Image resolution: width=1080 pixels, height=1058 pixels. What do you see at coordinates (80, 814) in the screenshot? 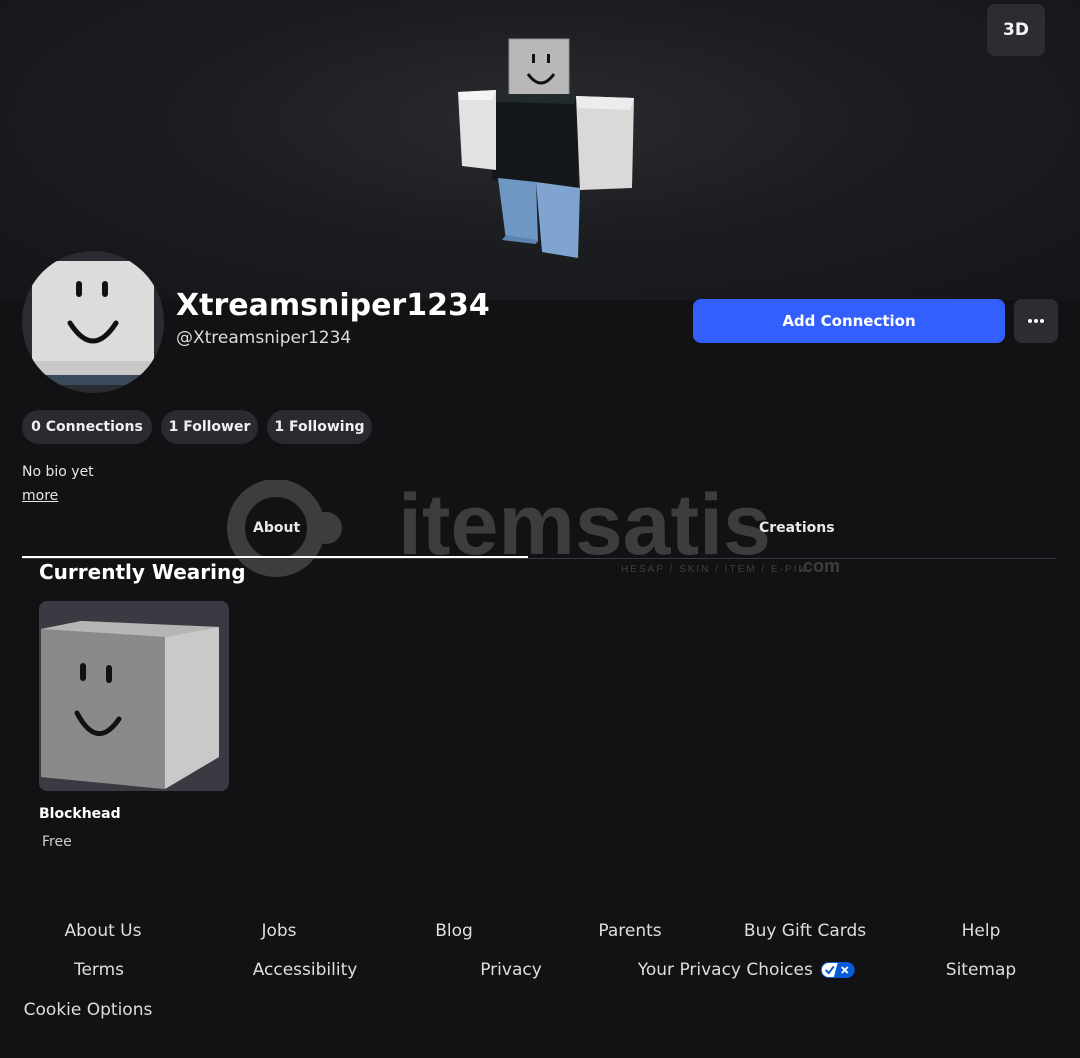
I see `worn-item-name: Blockhead` at bounding box center [80, 814].